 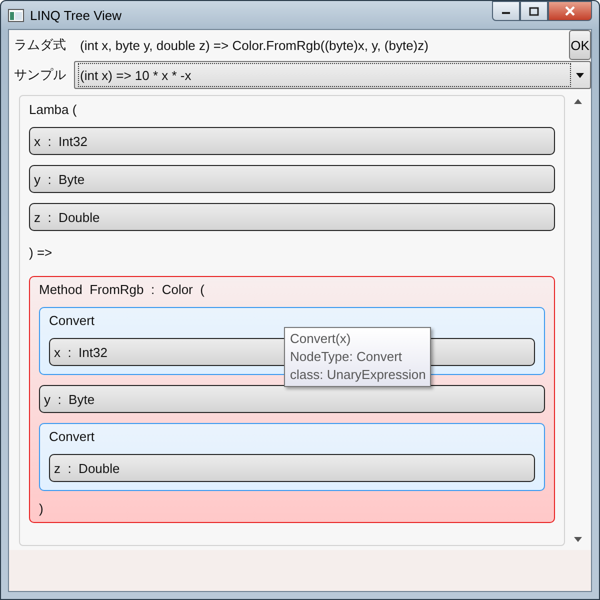 I want to click on ok-button: OK, so click(x=580, y=45).